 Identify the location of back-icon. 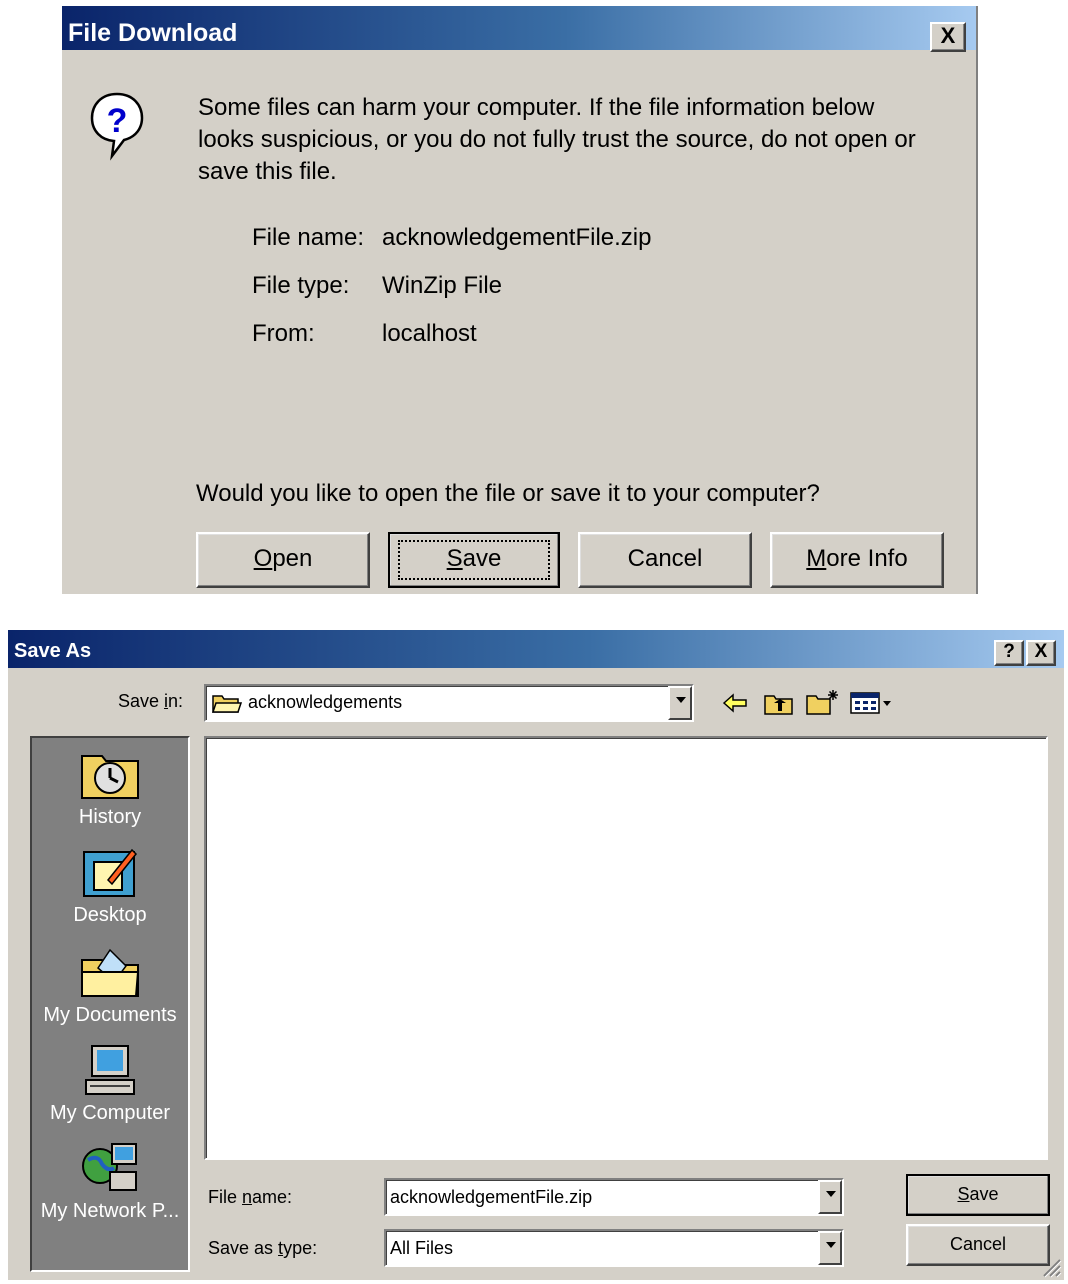
(735, 703).